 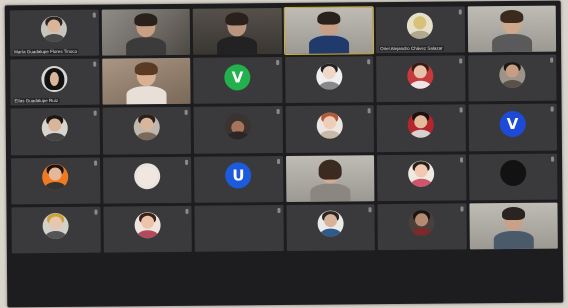 What do you see at coordinates (411, 48) in the screenshot?
I see `participant-name: Oriel Alejandro Chávez Salazar` at bounding box center [411, 48].